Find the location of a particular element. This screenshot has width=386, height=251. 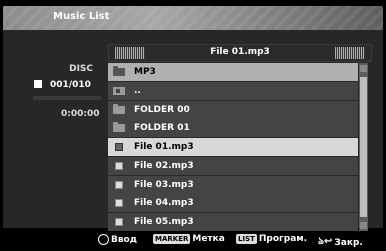

footer-list-label: Програм. is located at coordinates (283, 239).